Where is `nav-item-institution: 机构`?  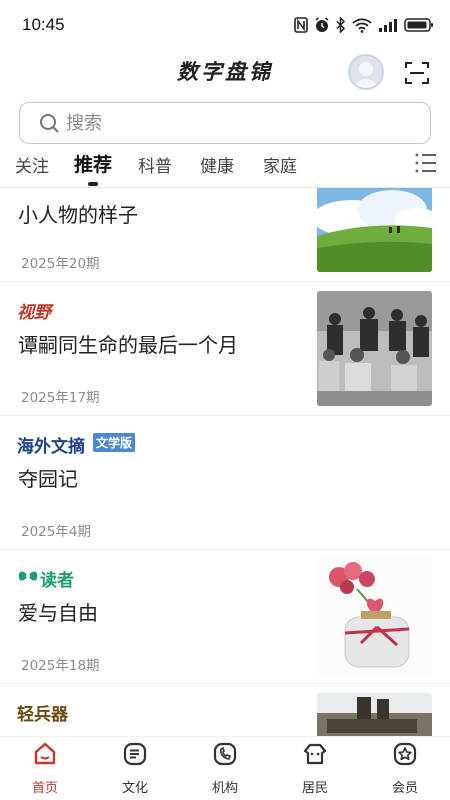 nav-item-institution: 机构 is located at coordinates (225, 768).